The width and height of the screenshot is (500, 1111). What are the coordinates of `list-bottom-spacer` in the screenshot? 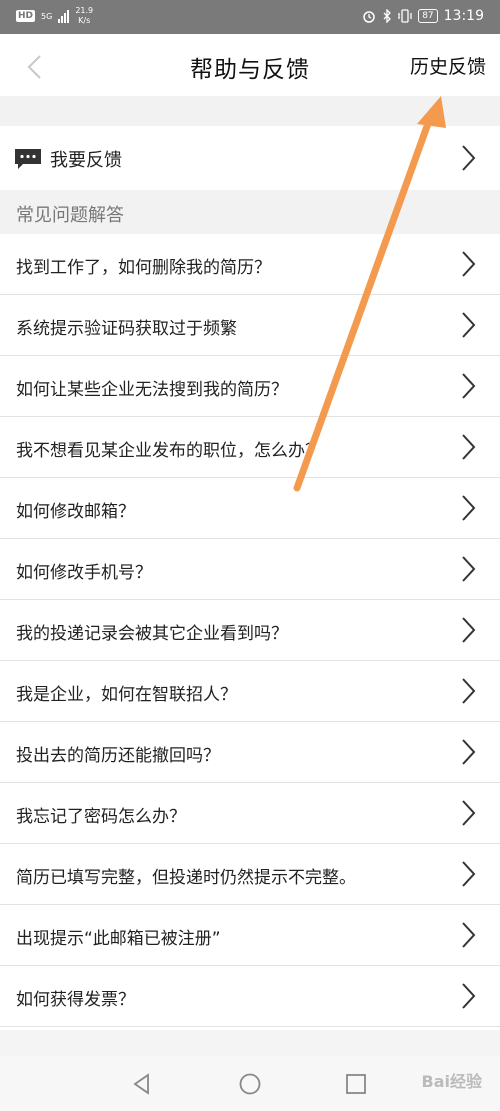 It's located at (250, 1043).